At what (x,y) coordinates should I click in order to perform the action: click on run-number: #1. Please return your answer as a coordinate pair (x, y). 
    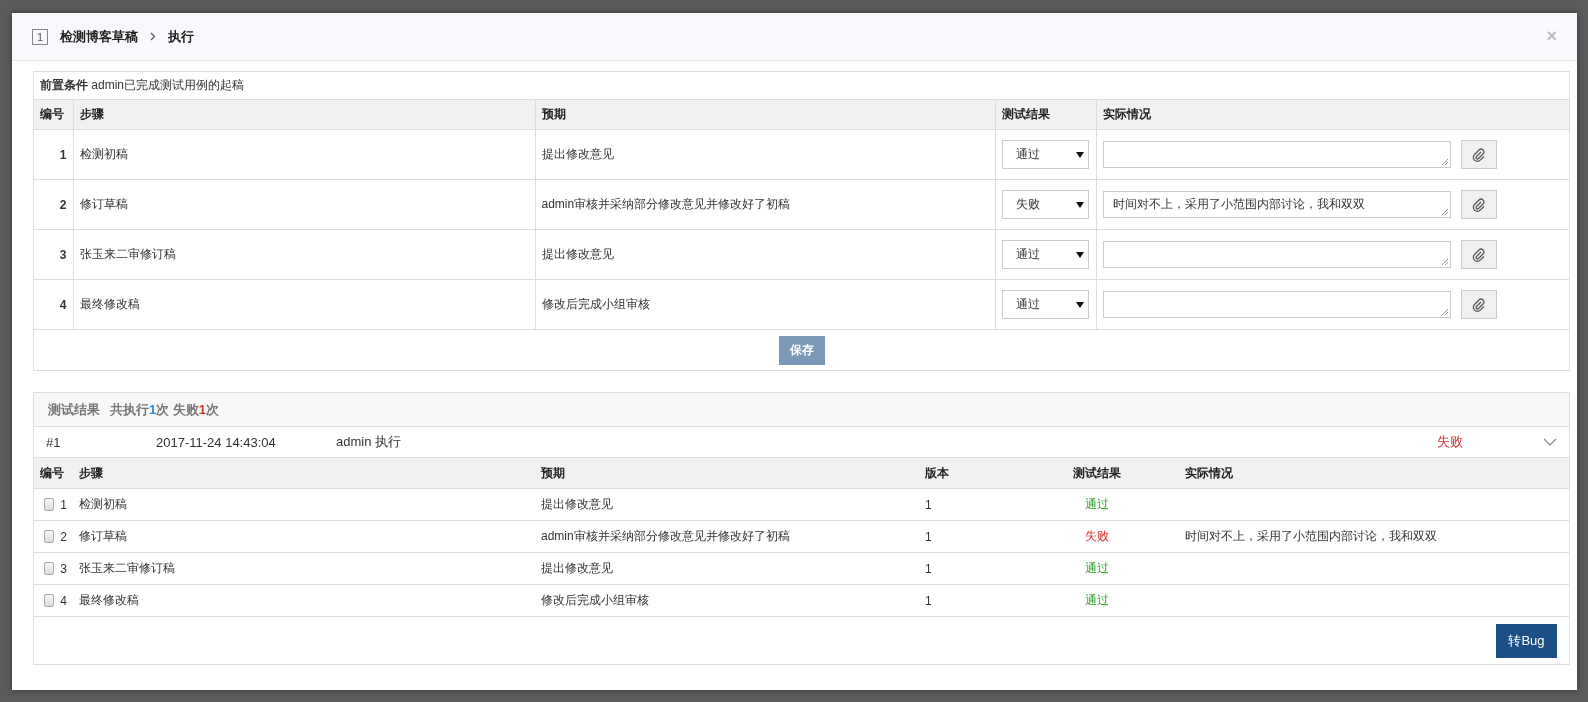
    Looking at the image, I should click on (54, 442).